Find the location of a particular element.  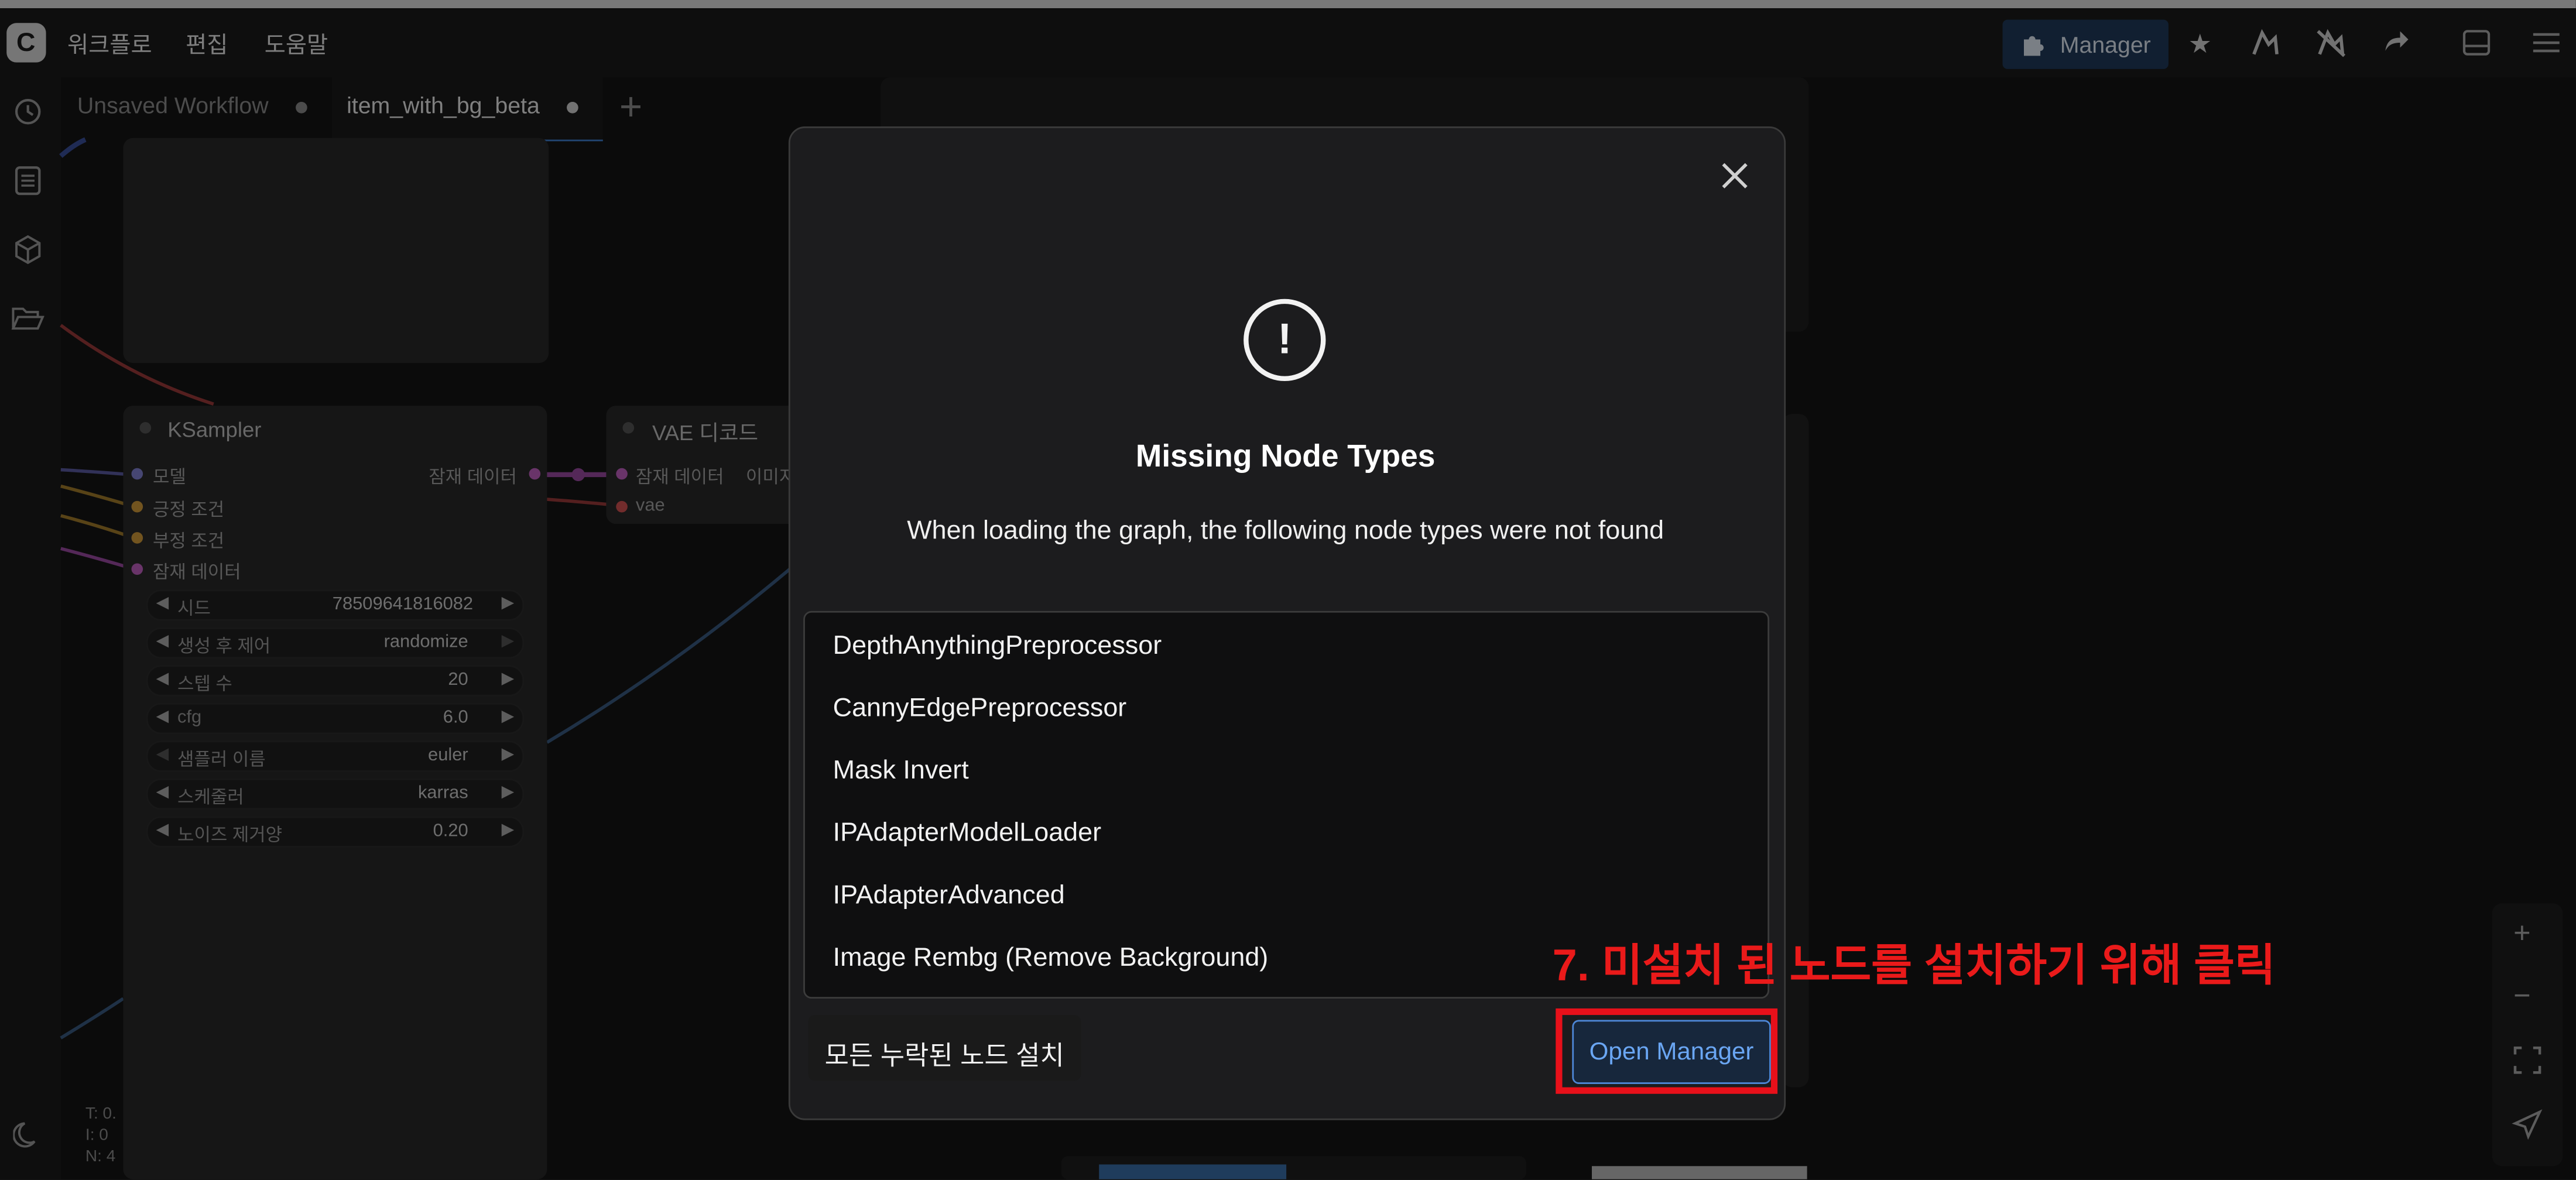

close-icon is located at coordinates (1735, 176).